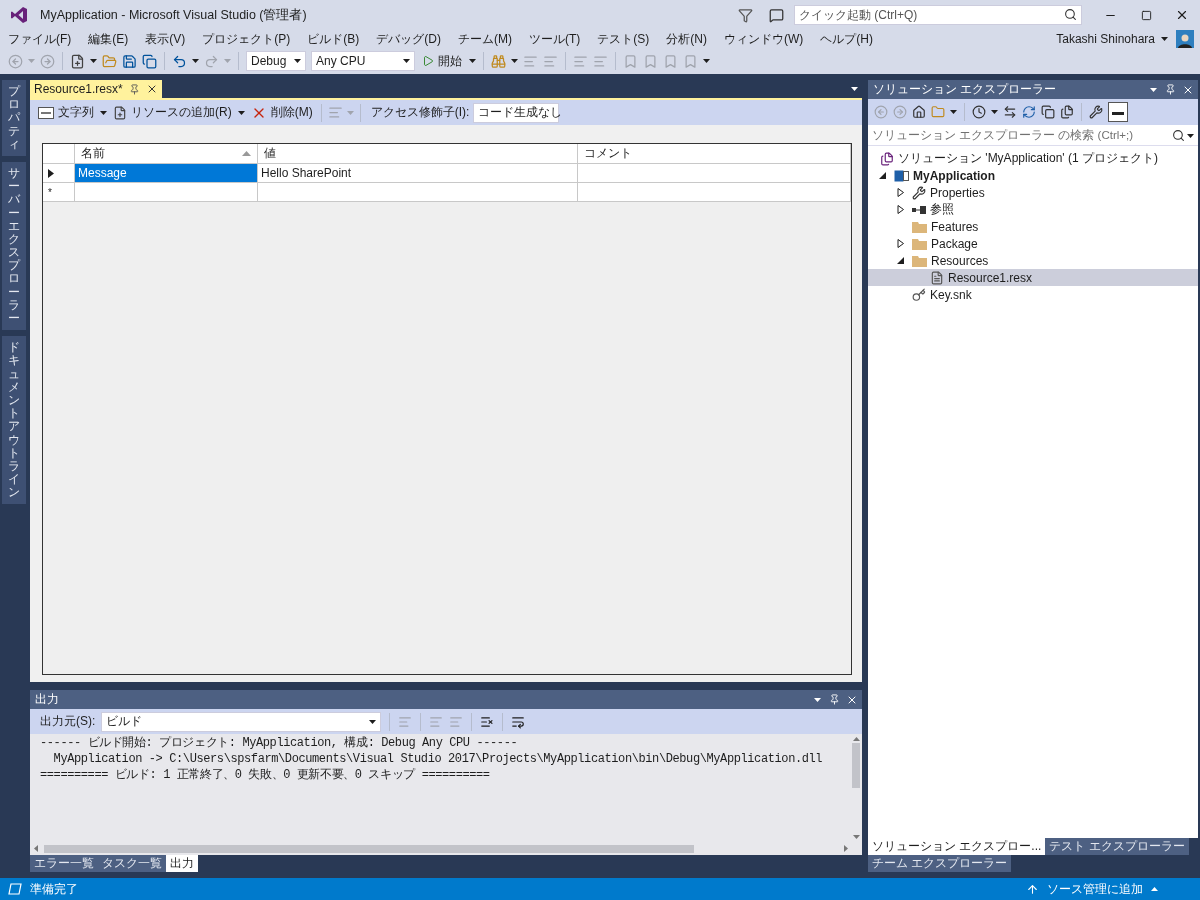 The height and width of the screenshot is (900, 1200). What do you see at coordinates (428, 61) in the screenshot?
I see `play-icon` at bounding box center [428, 61].